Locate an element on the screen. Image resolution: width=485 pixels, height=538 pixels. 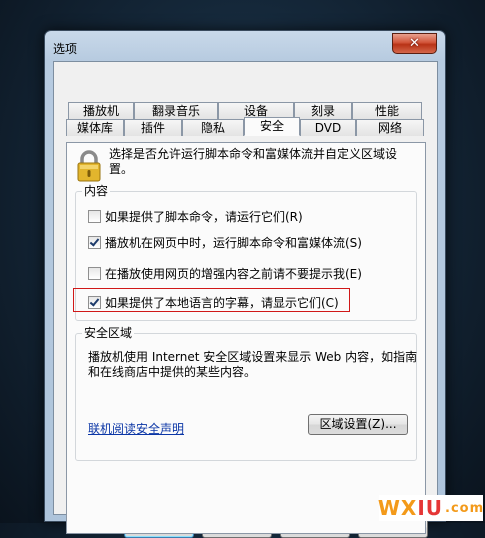
tab-library: 媒体库 is located at coordinates (95, 127).